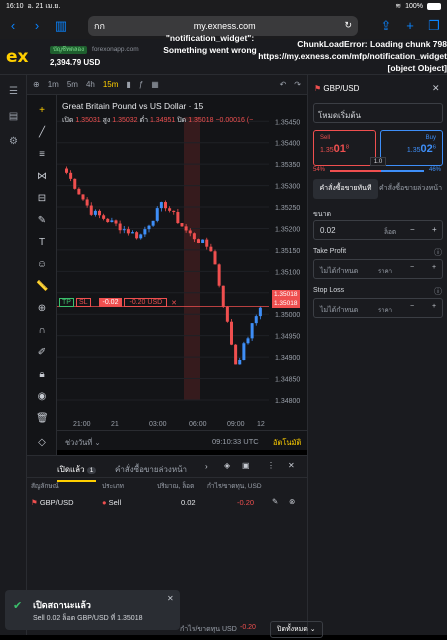 Image resolution: width=447 pixels, height=640 pixels. Describe the element at coordinates (434, 26) in the screenshot. I see `tabs-icon: ❐` at that location.